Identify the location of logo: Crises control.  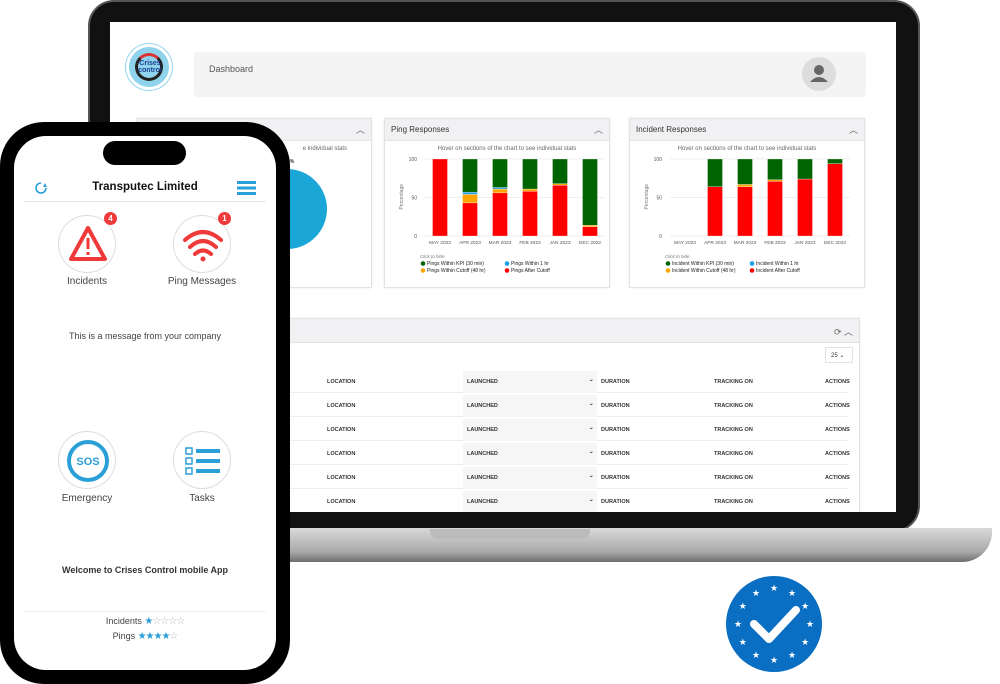
(149, 67).